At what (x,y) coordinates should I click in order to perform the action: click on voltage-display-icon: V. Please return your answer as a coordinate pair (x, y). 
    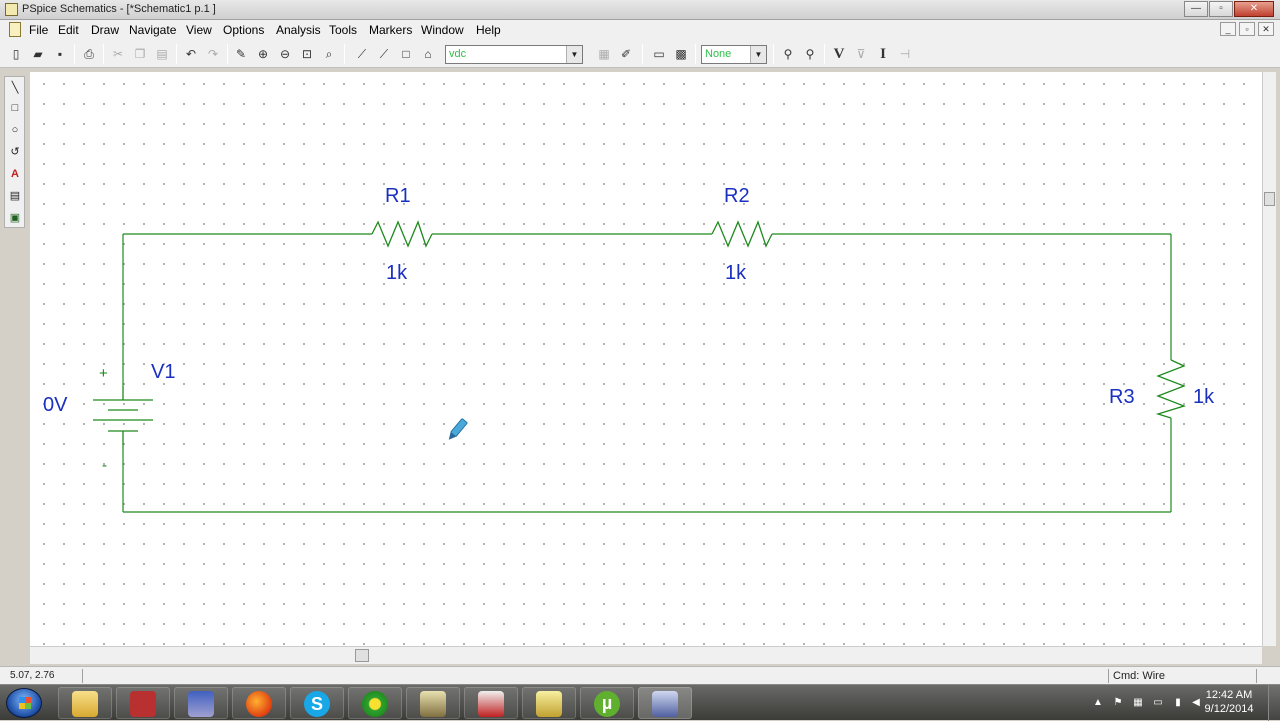
    Looking at the image, I should click on (839, 54).